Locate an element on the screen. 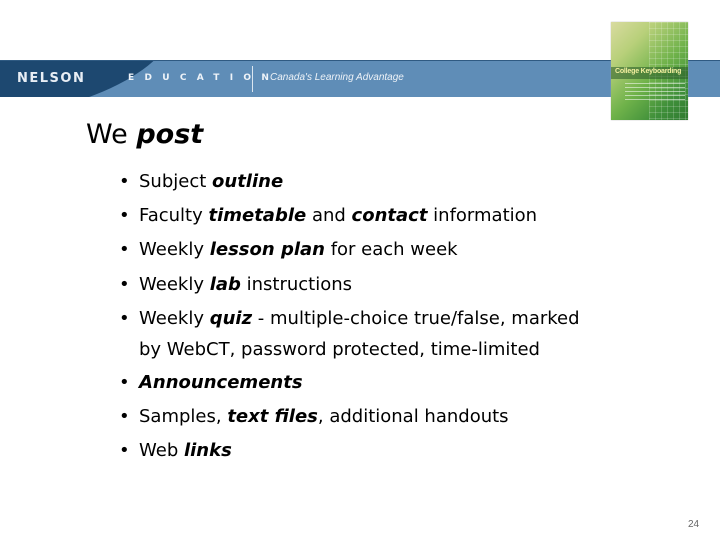 The height and width of the screenshot is (540, 720). slide-title: We post is located at coordinates (144, 134).